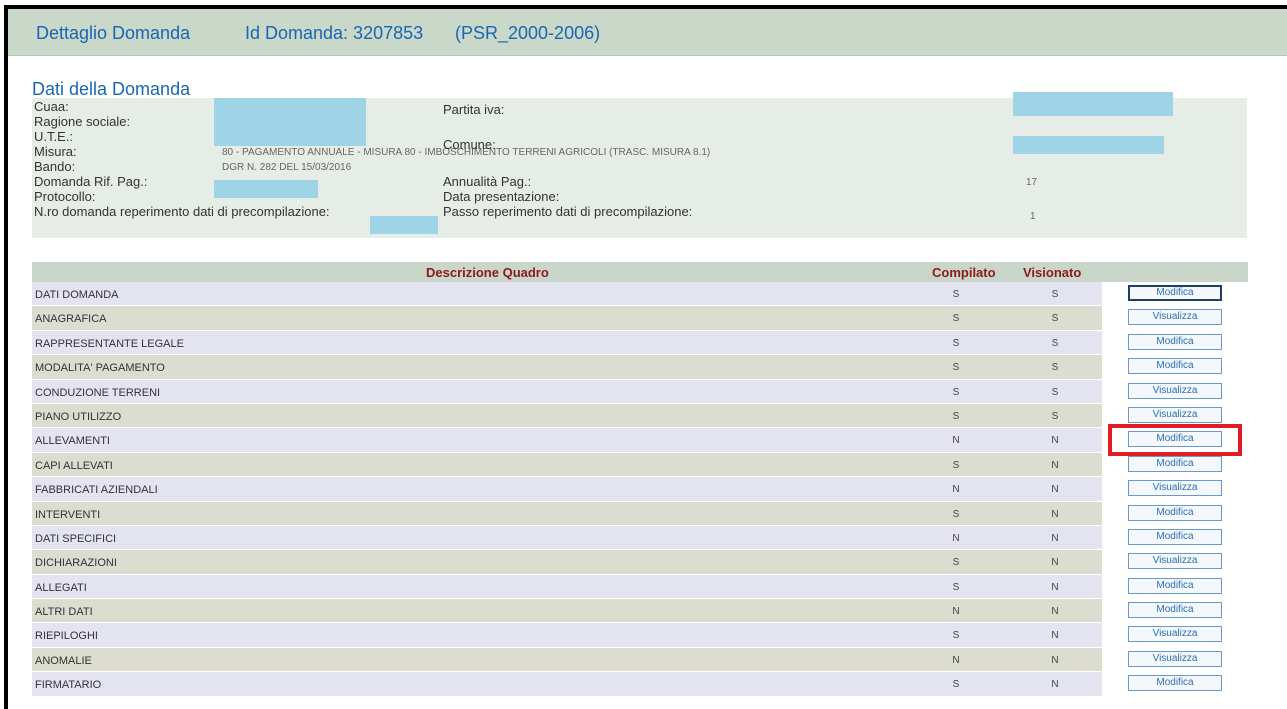 The image size is (1287, 709). What do you see at coordinates (100, 368) in the screenshot?
I see `quadro-name: MODALITA' PAGAMENTO` at bounding box center [100, 368].